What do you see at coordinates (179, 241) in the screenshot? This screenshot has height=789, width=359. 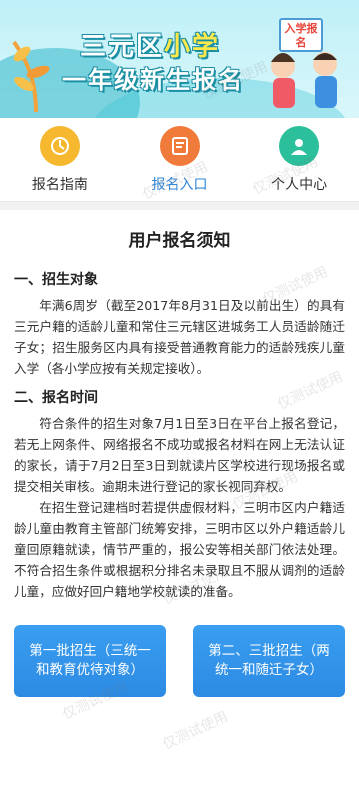 I see `notice-title: 用户报名须知` at bounding box center [179, 241].